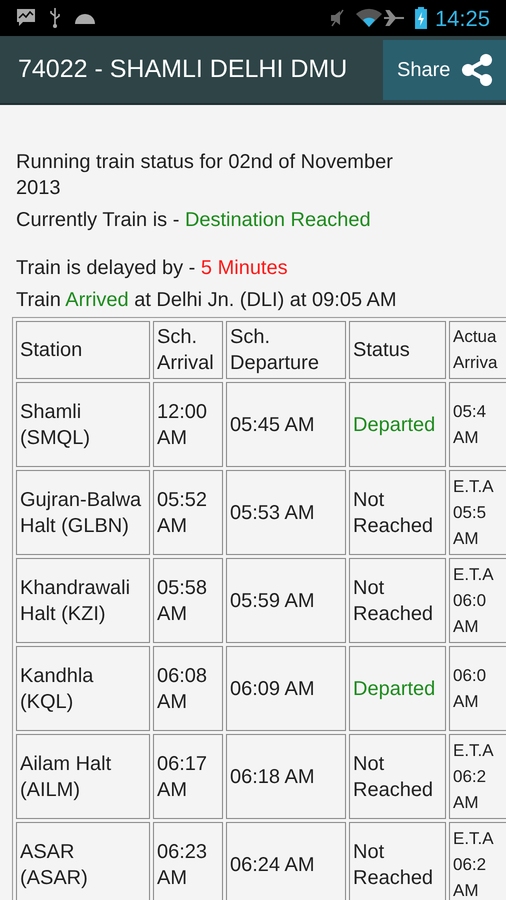 The image size is (506, 900). Describe the element at coordinates (286, 424) in the screenshot. I see `table-cell: 05:45 AM` at that location.